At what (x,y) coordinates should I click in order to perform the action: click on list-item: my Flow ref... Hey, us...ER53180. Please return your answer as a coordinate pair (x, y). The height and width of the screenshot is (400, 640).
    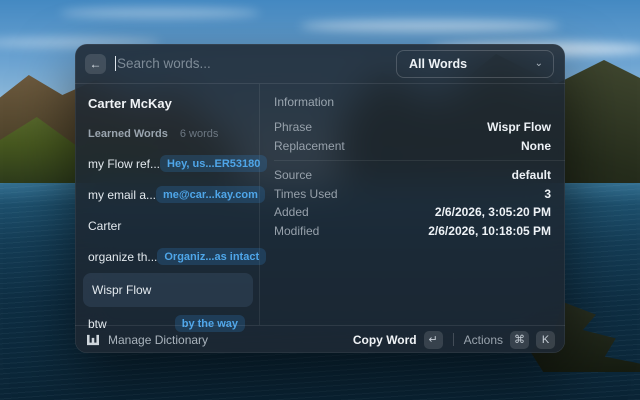
    Looking at the image, I should click on (177, 163).